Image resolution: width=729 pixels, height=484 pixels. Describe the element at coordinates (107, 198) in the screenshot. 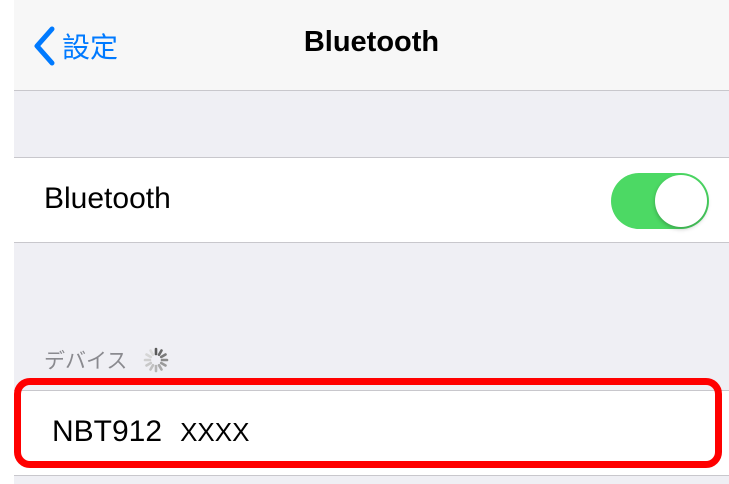

I see `bluetooth-setting-label: Bluetooth` at that location.